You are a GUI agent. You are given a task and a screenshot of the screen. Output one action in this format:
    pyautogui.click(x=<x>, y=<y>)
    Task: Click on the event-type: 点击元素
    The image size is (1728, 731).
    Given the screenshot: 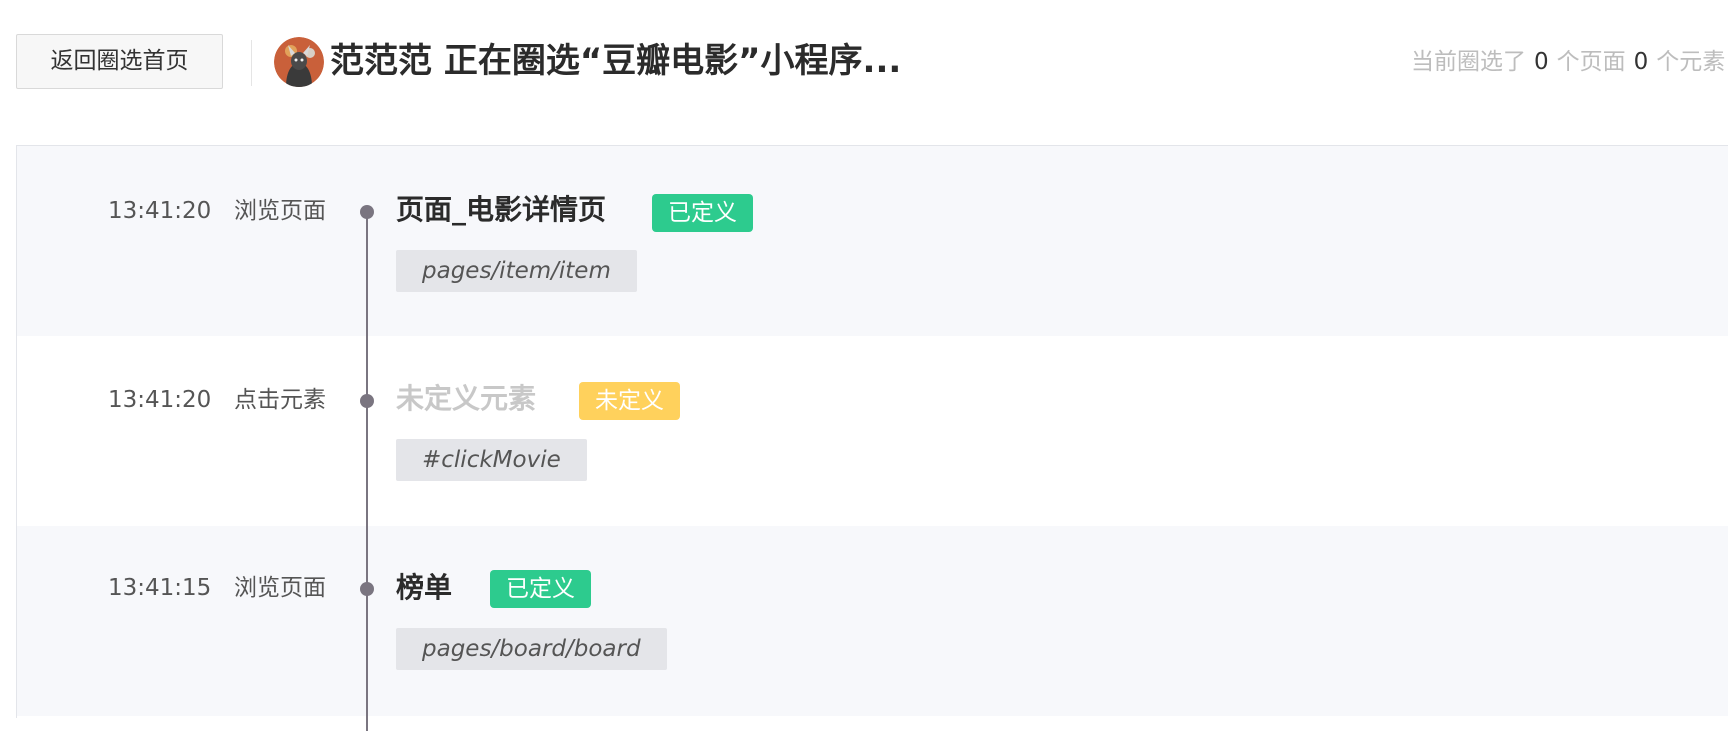 What is the action you would take?
    pyautogui.click(x=280, y=400)
    